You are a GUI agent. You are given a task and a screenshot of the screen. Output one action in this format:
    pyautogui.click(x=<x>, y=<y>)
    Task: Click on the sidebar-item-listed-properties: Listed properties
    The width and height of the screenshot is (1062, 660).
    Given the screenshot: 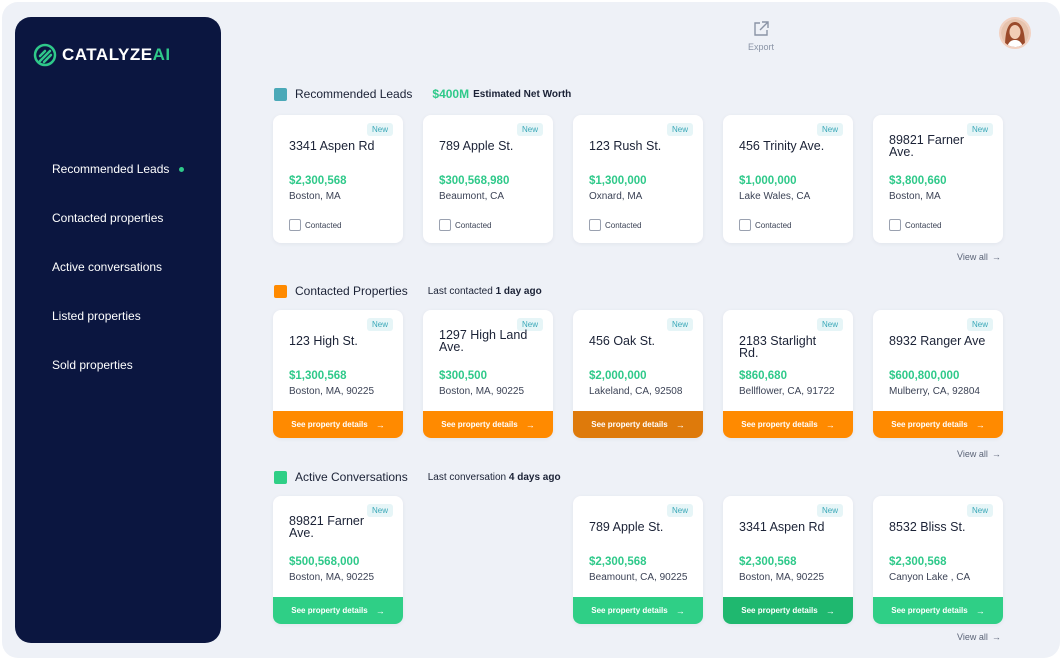 What is the action you would take?
    pyautogui.click(x=127, y=333)
    